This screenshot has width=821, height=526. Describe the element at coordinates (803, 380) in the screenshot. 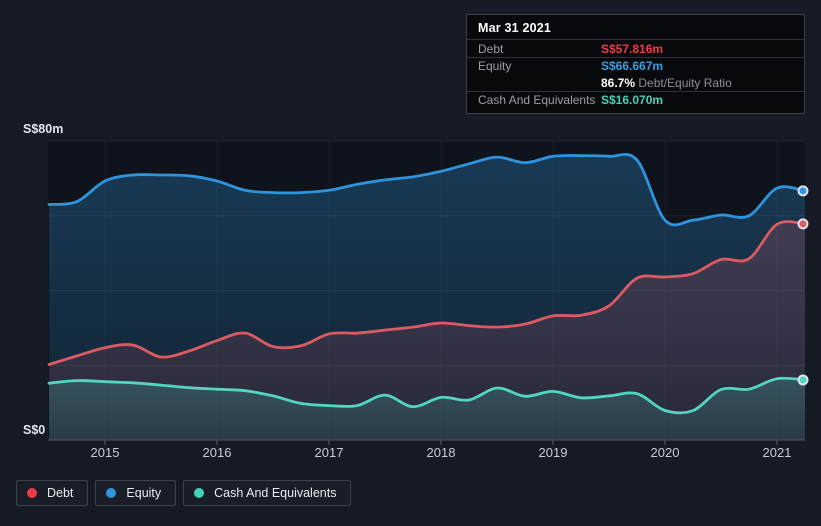

I see `cash-and-equivalents-endpoint-dot` at that location.